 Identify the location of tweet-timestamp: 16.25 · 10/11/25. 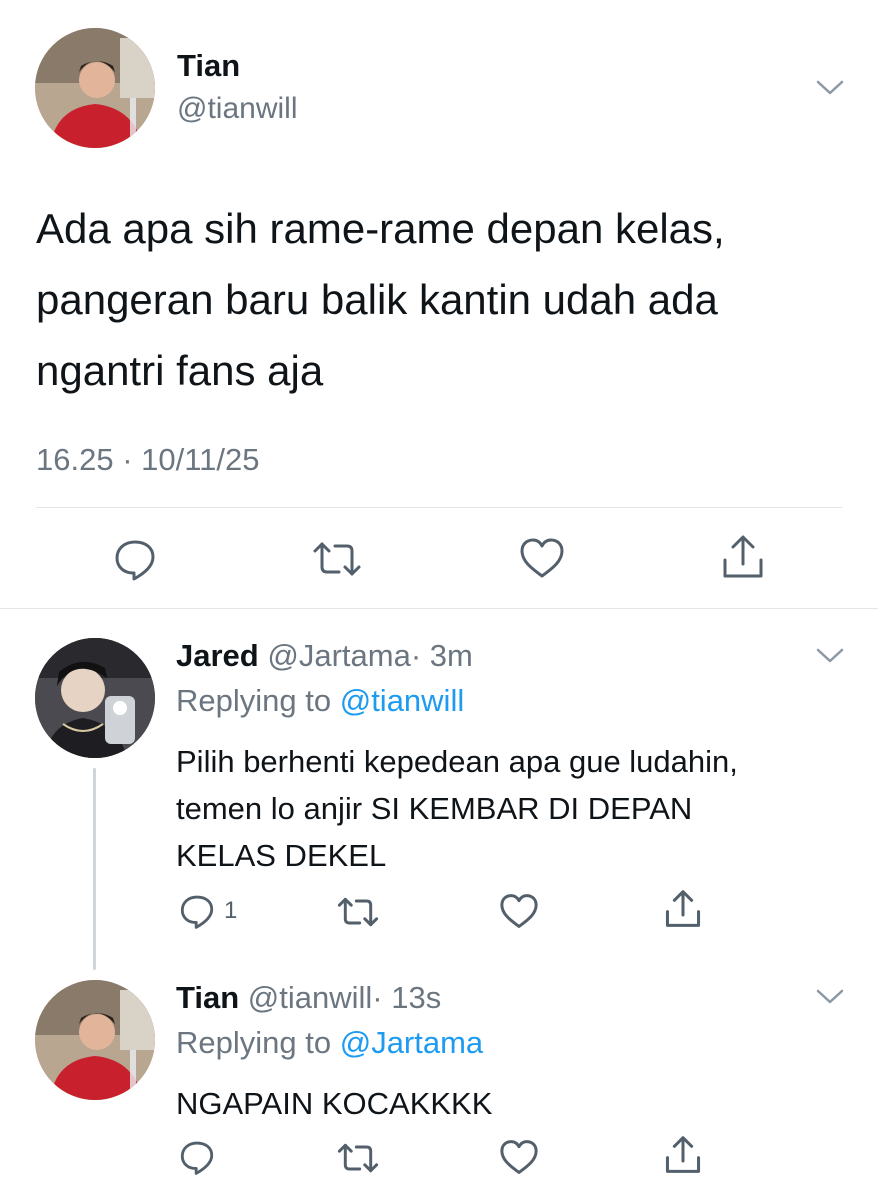
(148, 460).